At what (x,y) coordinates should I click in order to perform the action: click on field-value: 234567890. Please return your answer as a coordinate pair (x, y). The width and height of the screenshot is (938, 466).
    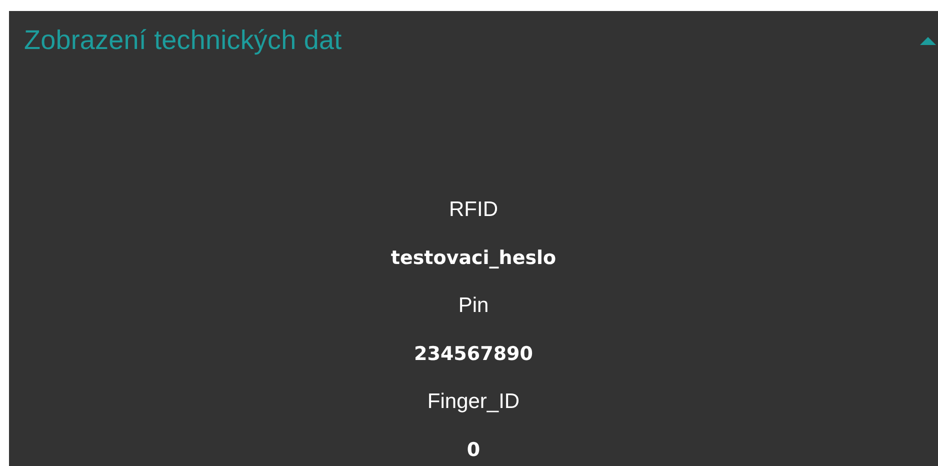
    Looking at the image, I should click on (473, 354).